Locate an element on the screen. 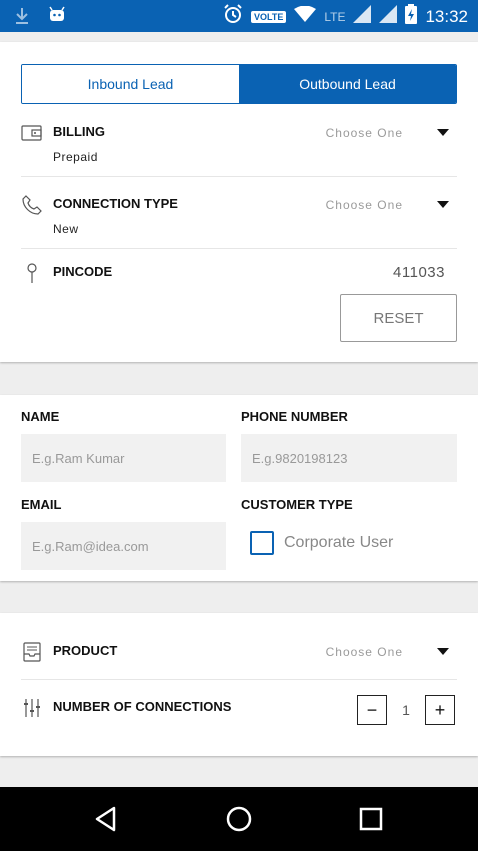 This screenshot has height=851, width=478. signal-icon is located at coordinates (362, 16).